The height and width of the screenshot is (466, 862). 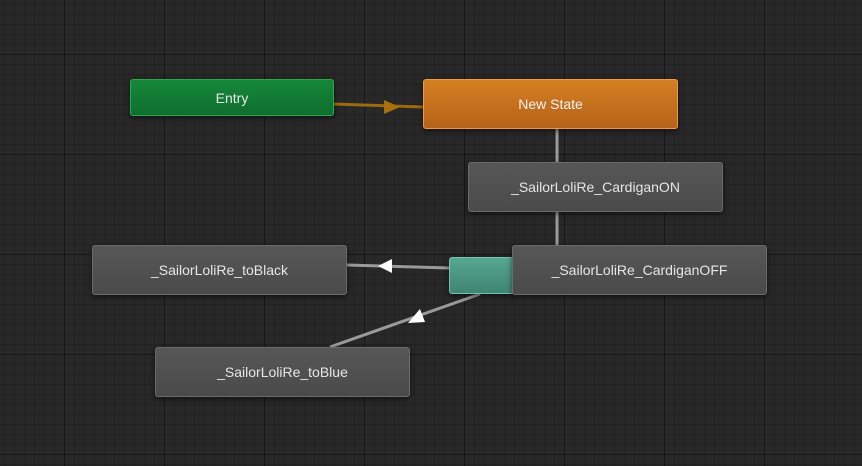 I want to click on state-node-cardigan-off-label: _SailorLoliRe_CardiganOFF, so click(x=639, y=270).